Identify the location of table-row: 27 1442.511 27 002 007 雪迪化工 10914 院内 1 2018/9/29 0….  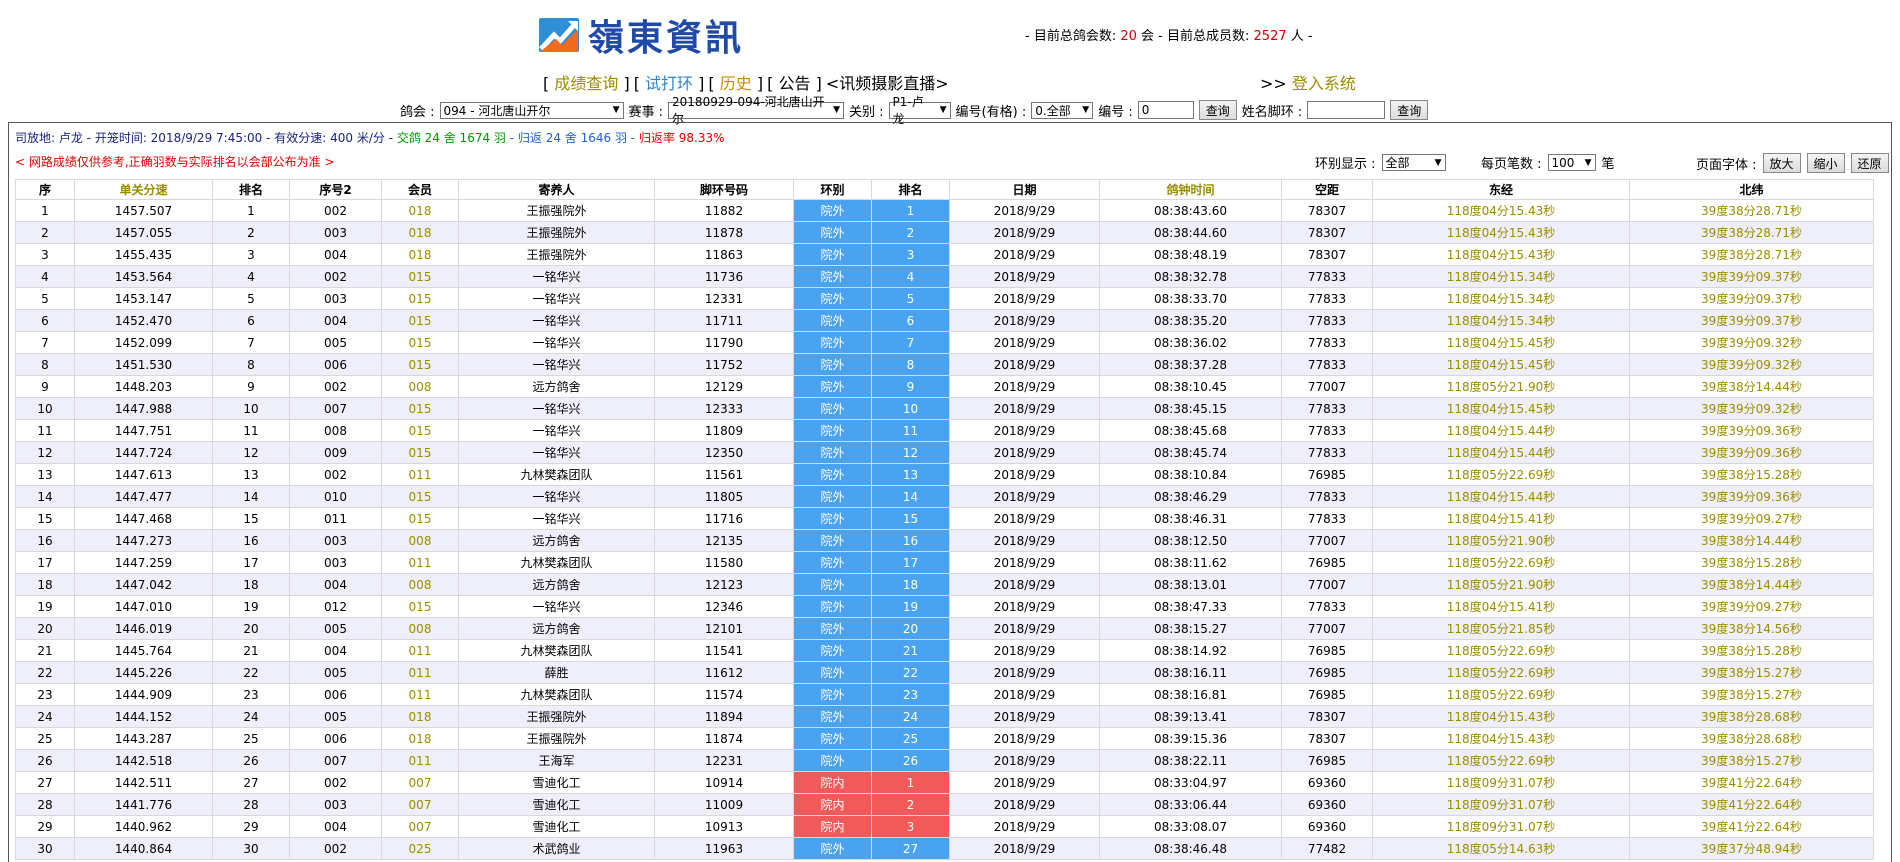
(944, 782).